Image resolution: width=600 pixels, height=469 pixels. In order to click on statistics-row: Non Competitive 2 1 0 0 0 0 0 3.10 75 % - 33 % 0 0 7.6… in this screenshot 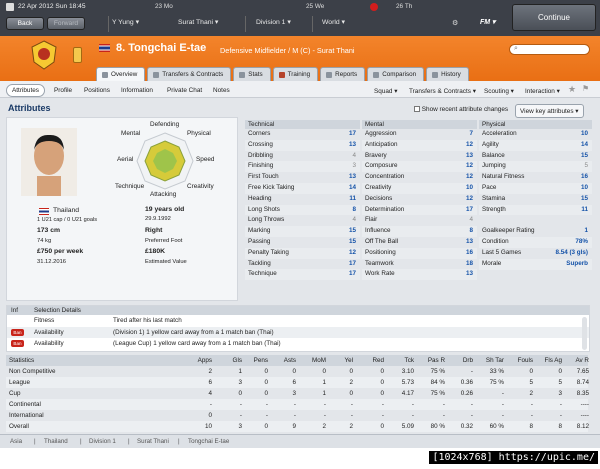, I will do `click(297, 371)`.